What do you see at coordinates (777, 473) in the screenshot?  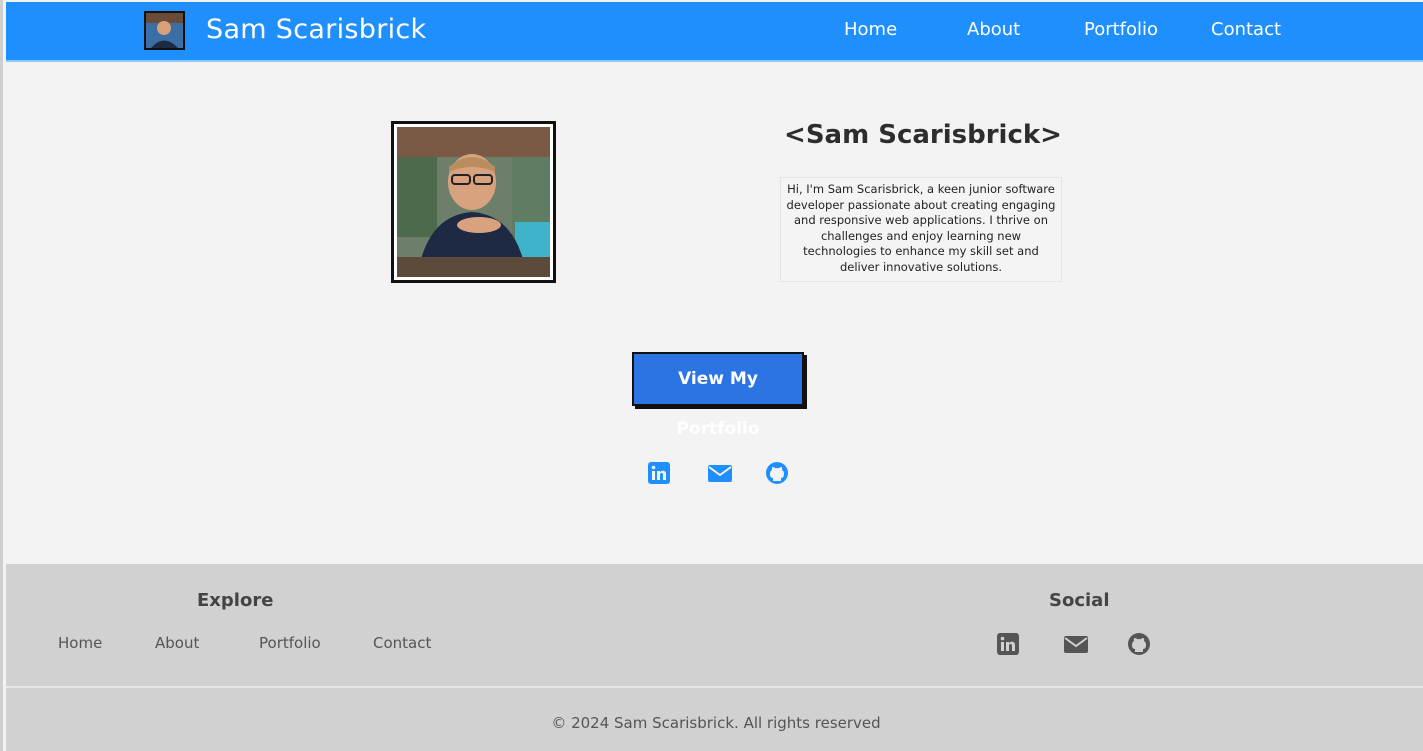 I see `github-icon` at bounding box center [777, 473].